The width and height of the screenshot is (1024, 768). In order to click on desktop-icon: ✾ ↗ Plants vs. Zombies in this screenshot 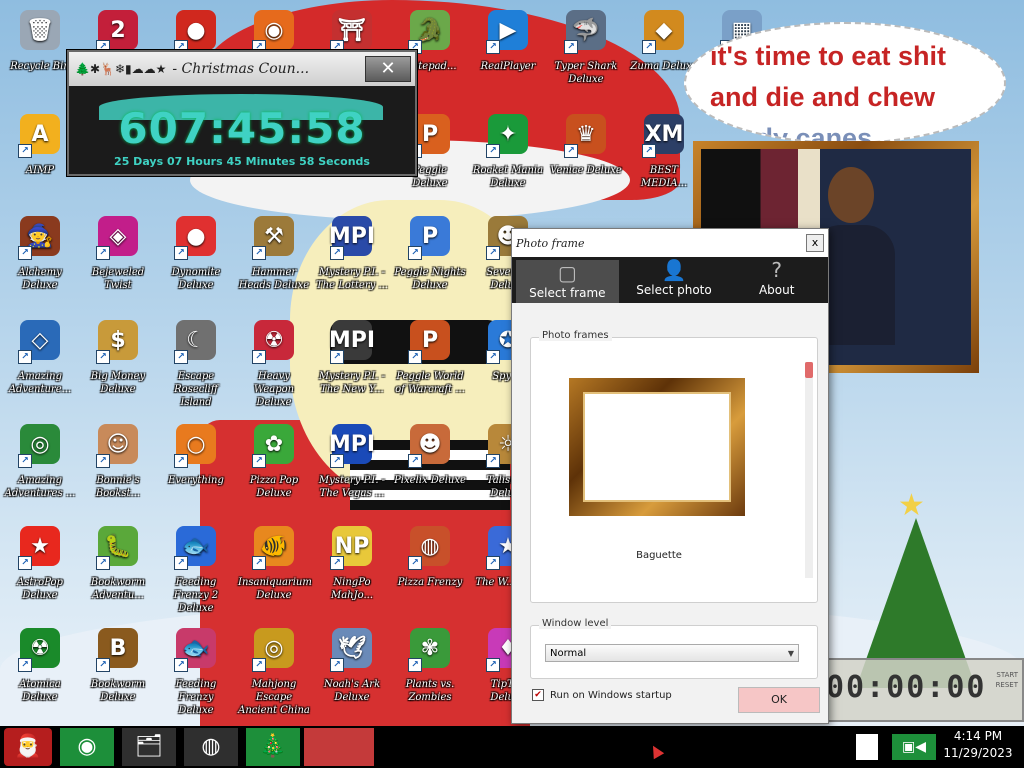, I will do `click(430, 674)`.